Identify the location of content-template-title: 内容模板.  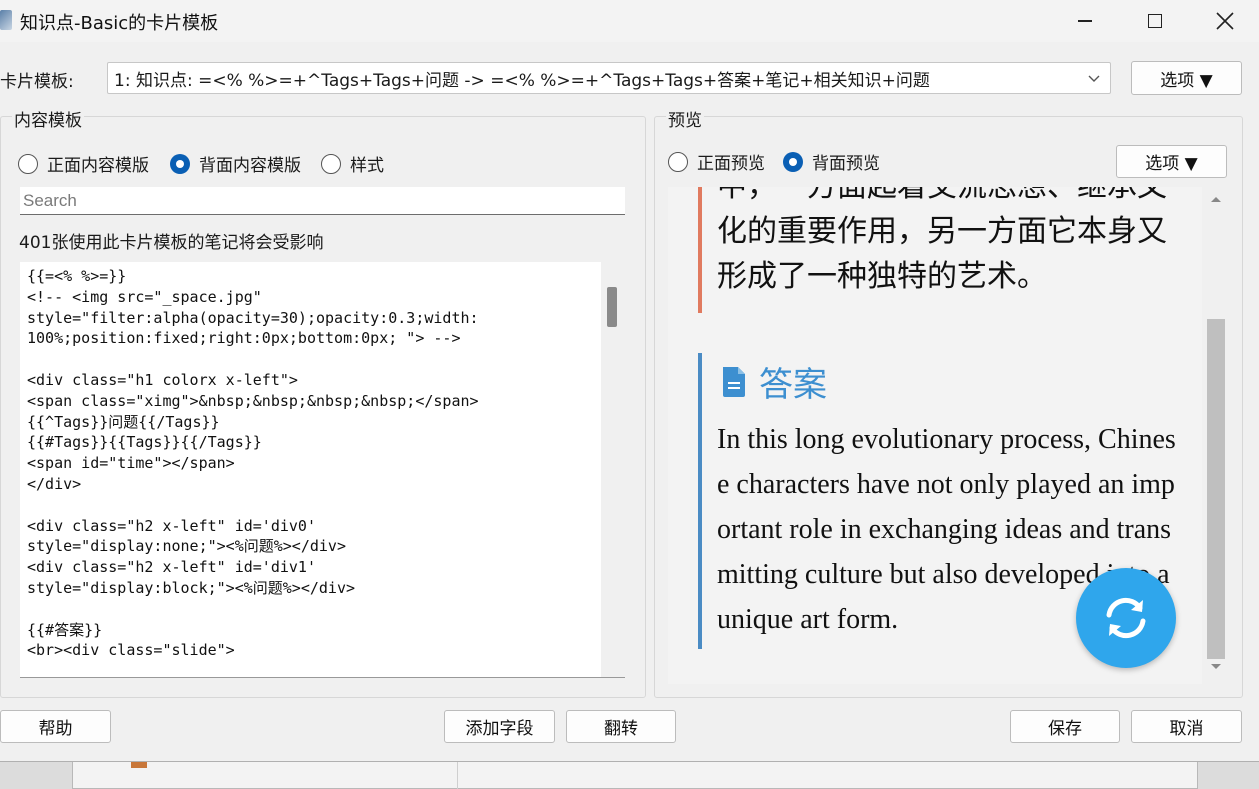
(48, 118).